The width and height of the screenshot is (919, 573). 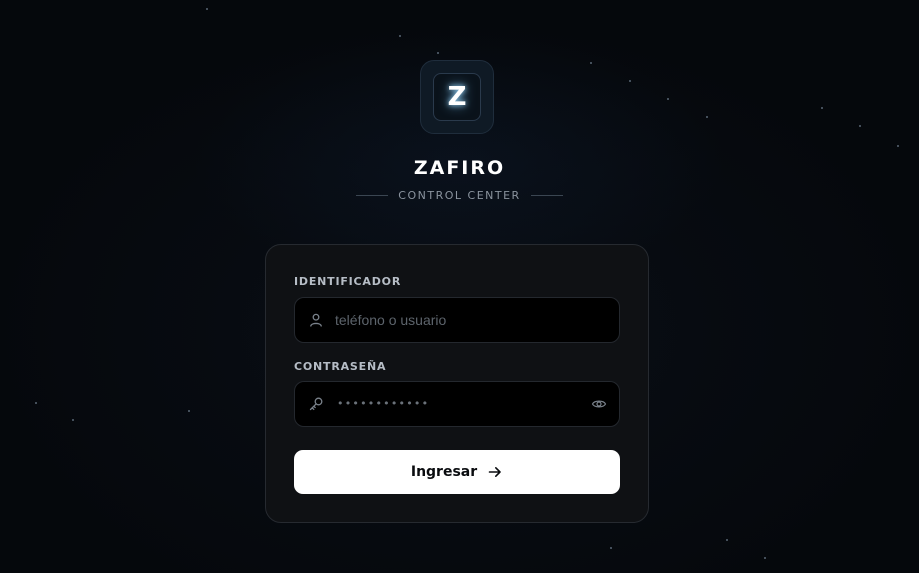 I want to click on app-subtitle-text: CONTROL CENTER, so click(x=459, y=195).